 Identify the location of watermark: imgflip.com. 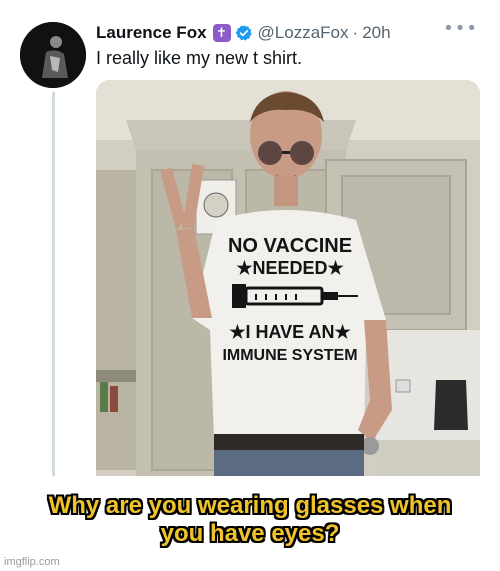
(32, 562).